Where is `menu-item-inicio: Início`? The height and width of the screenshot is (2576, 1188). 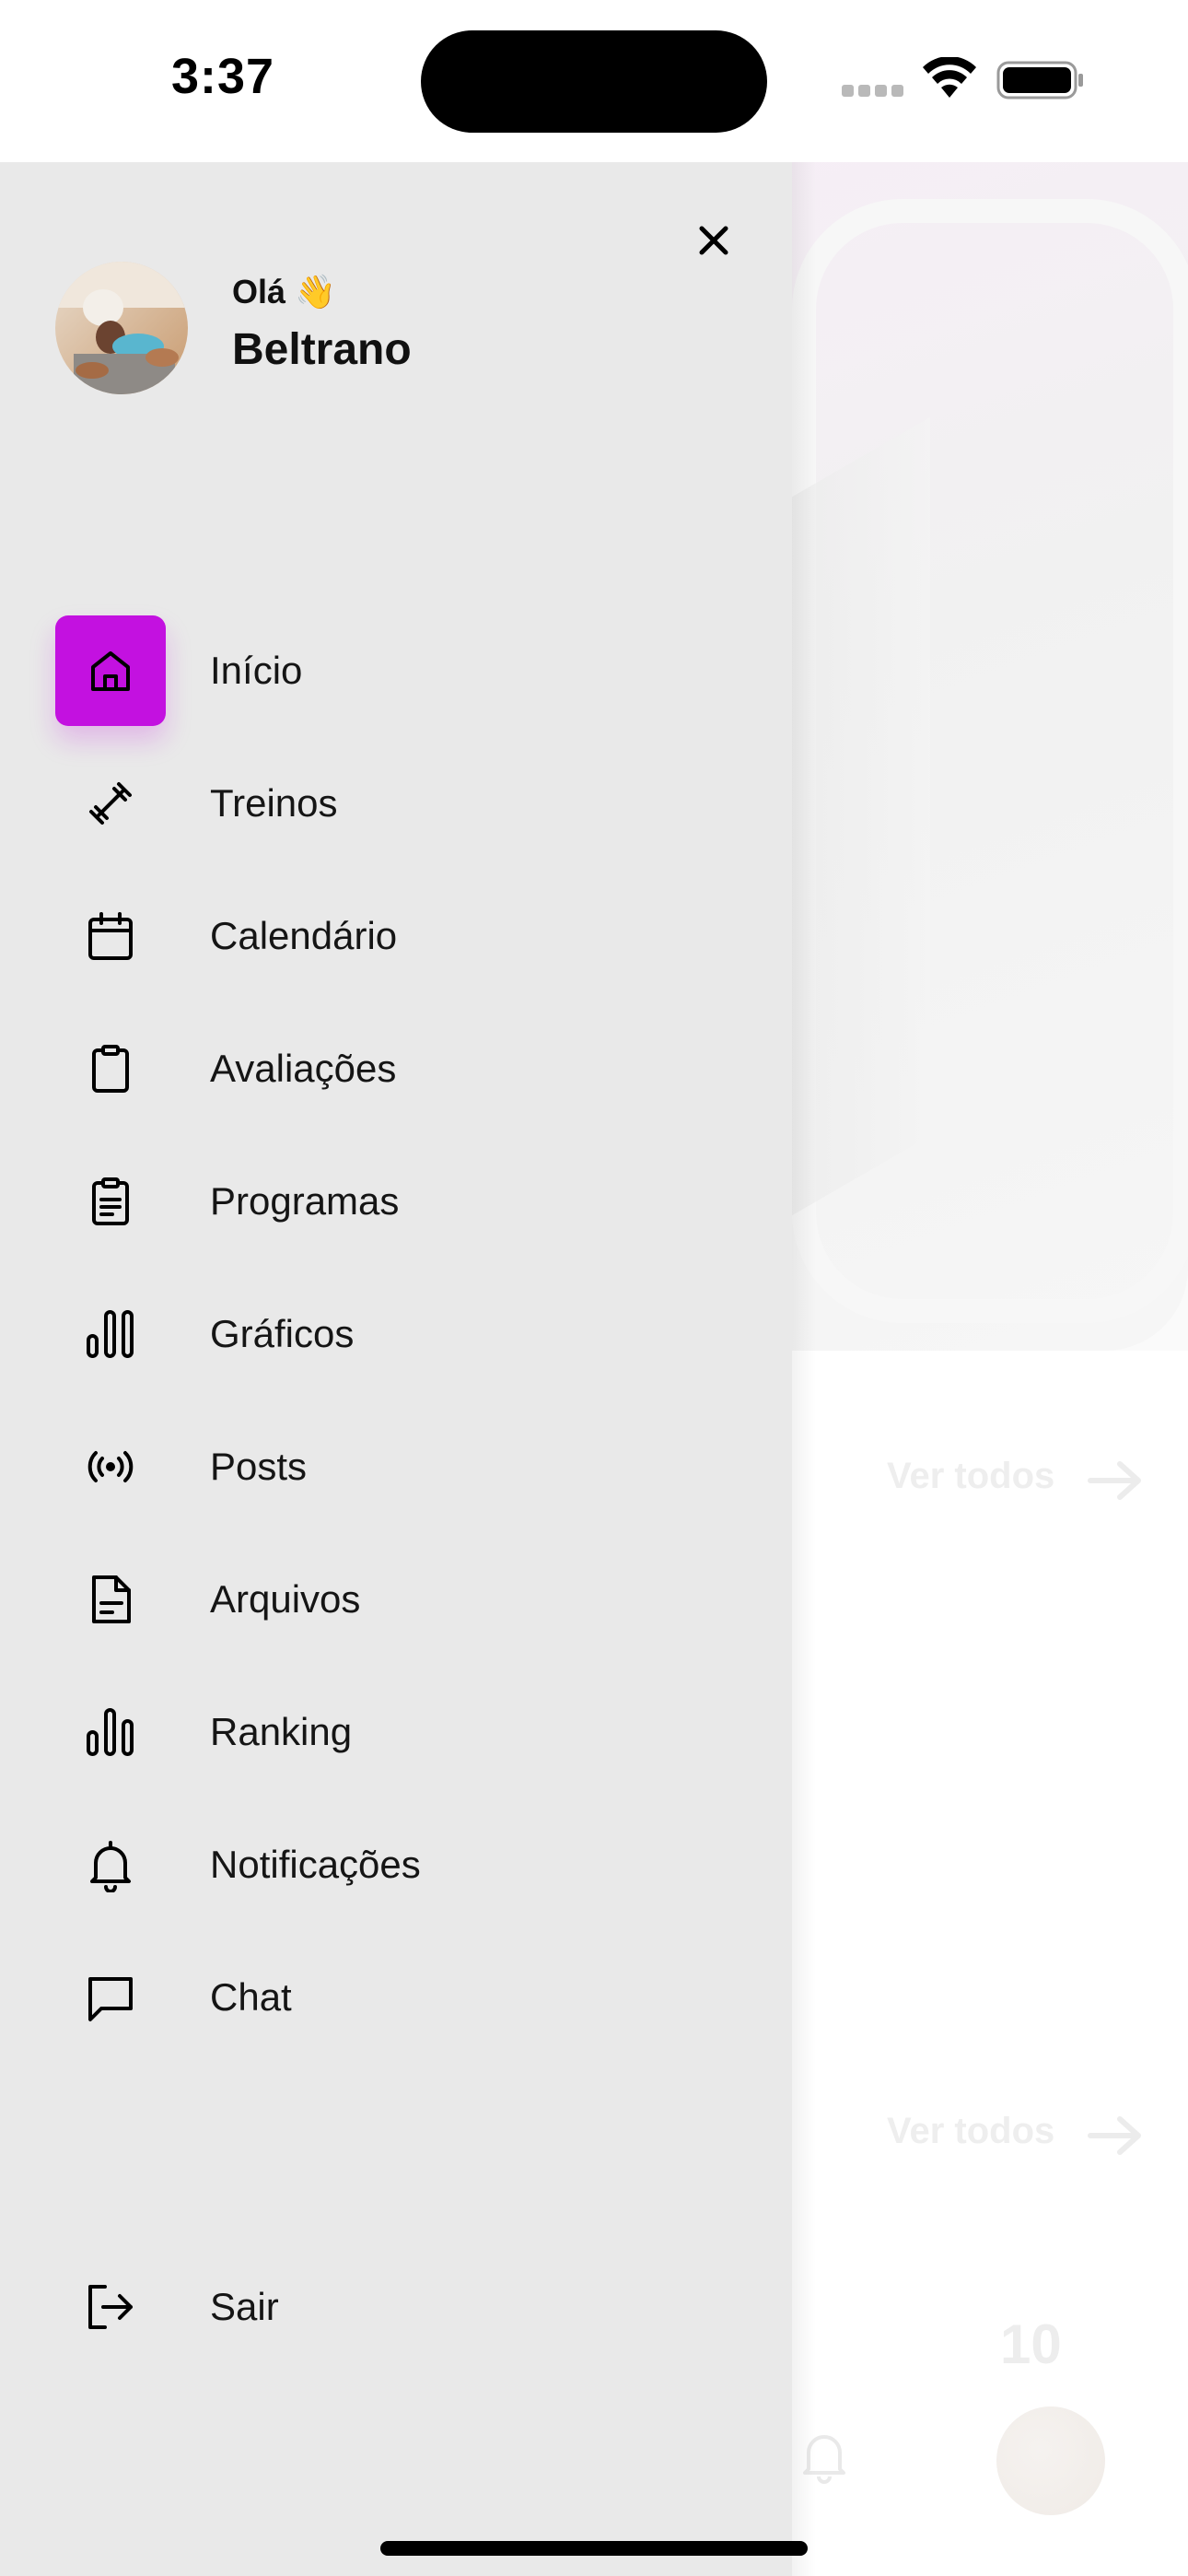
menu-item-inicio: Início is located at coordinates (386, 670).